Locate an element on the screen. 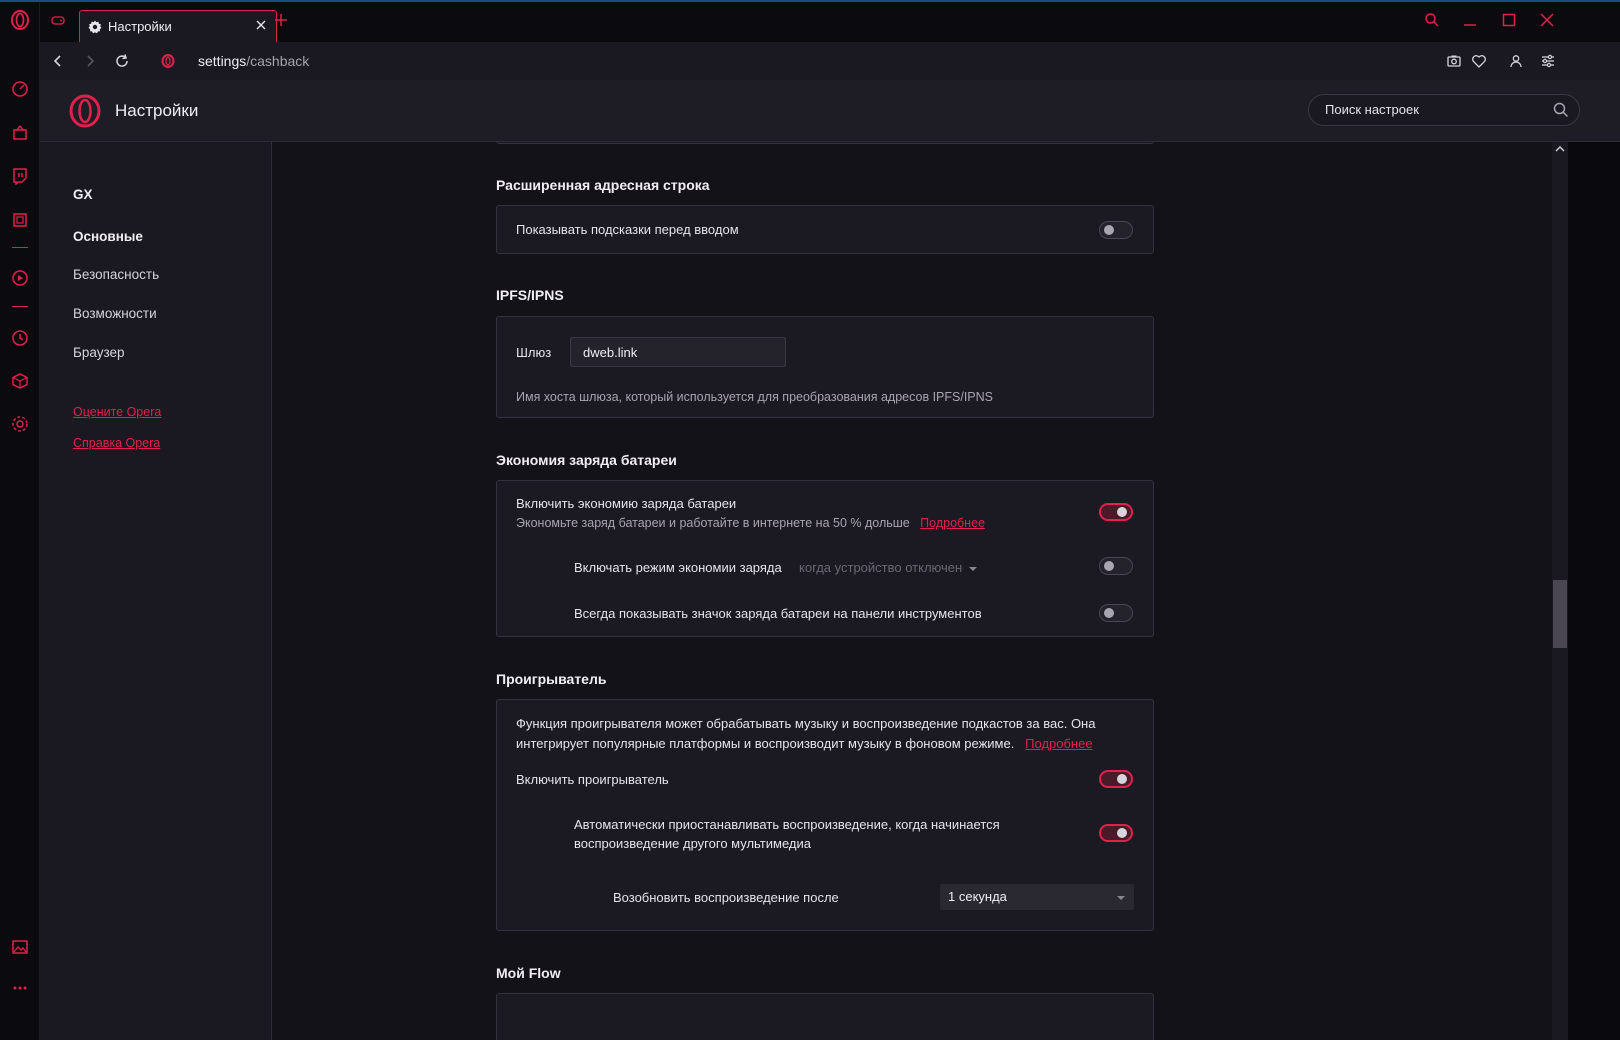  battery-mode-label: Включать режим экономии заряда is located at coordinates (678, 567).